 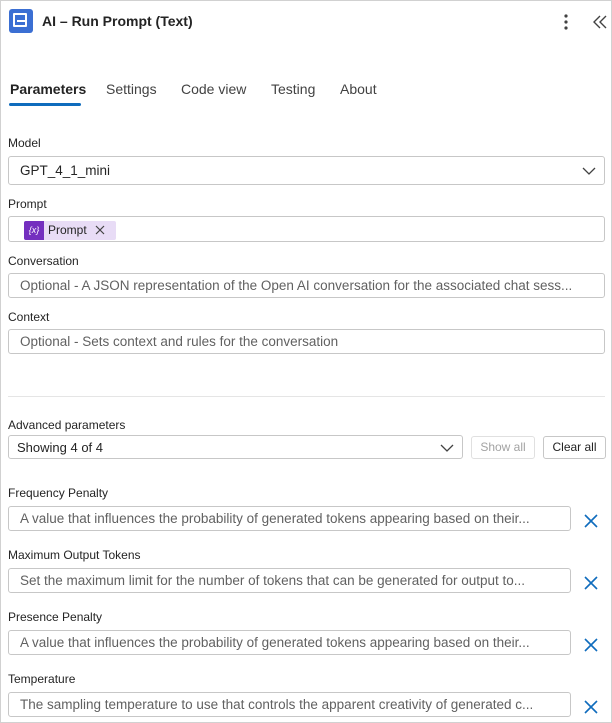 I want to click on collapse-panel-icon, so click(x=600, y=22).